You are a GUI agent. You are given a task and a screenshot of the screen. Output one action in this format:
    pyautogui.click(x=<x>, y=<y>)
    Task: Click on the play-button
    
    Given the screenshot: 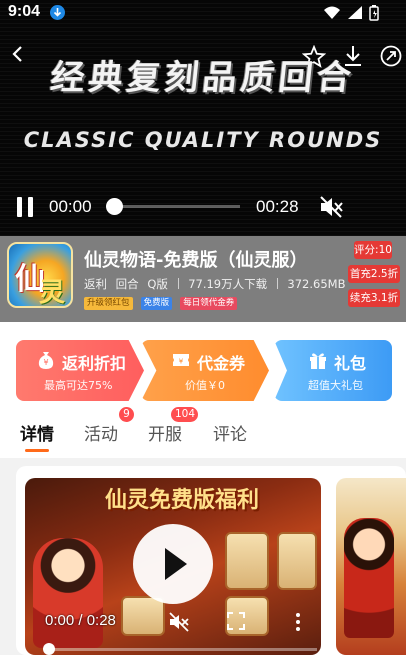 What is the action you would take?
    pyautogui.click(x=173, y=564)
    